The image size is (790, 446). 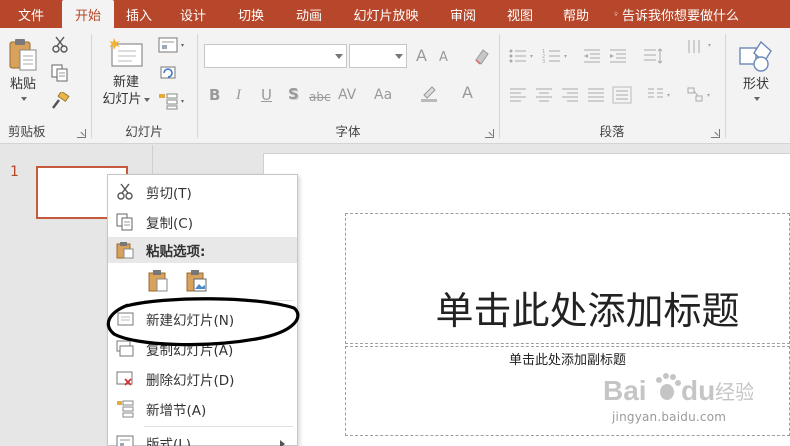 I want to click on menu-item-new-slide: 新建幻灯片(N), so click(x=202, y=319).